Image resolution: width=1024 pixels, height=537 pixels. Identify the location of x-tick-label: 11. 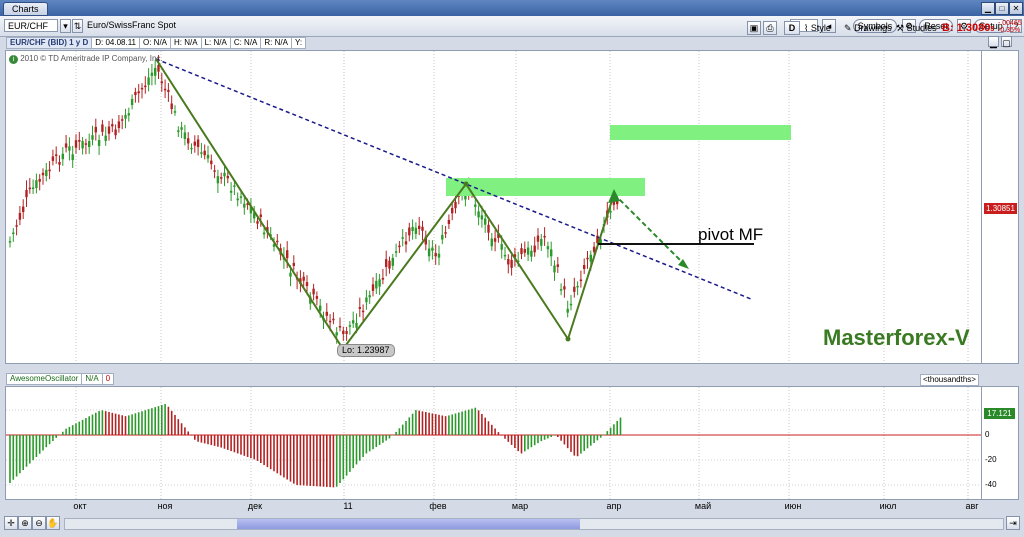
(348, 506).